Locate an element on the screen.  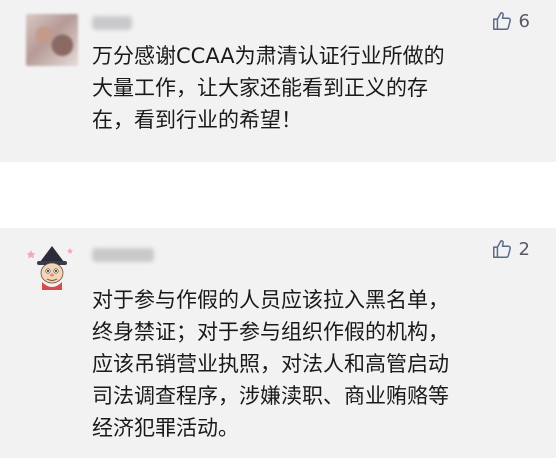
comment-line: 终身禁证；对于参与组织作假的机构， is located at coordinates (270, 332).